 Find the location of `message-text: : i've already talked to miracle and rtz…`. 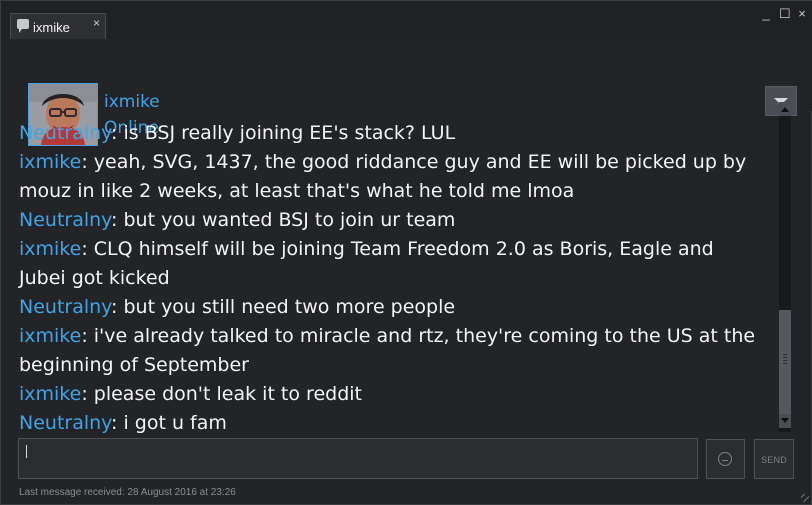

message-text: : i've already talked to miracle and rtz… is located at coordinates (387, 350).